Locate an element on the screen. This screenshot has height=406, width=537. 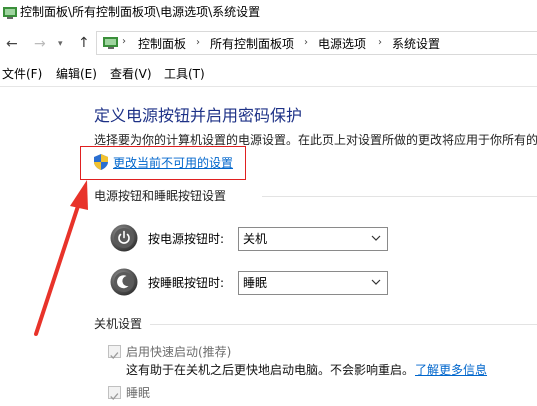
sleep-checkbox is located at coordinates (114, 393).